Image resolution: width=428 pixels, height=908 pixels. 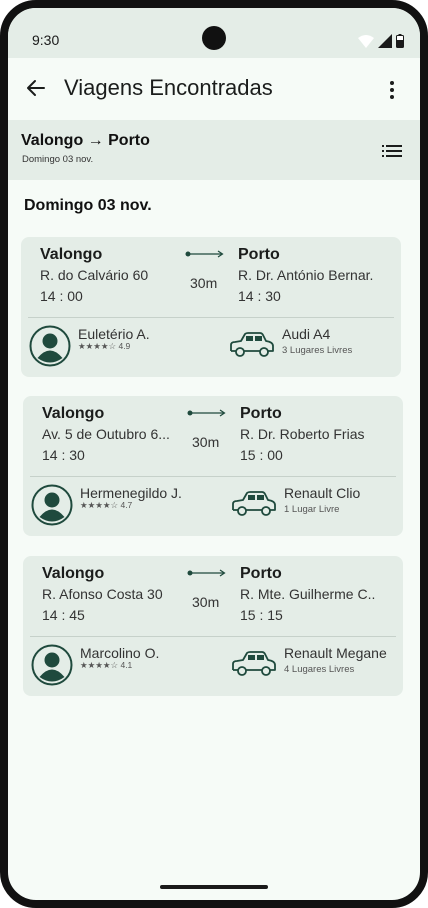 I want to click on driver-rating: ★★★★☆ 4.7, so click(x=106, y=505).